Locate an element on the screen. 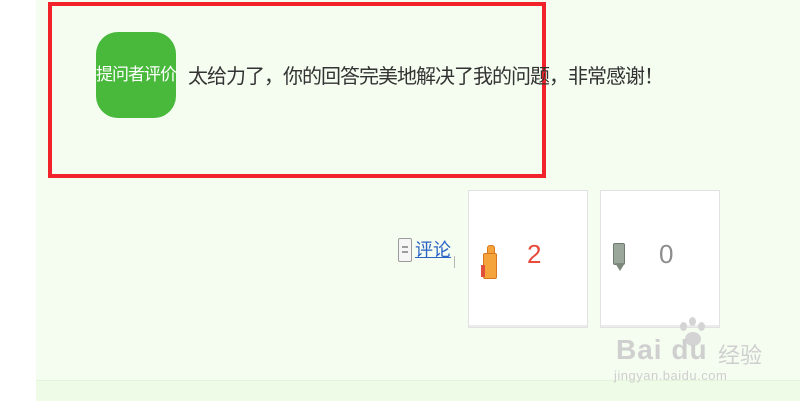 The width and height of the screenshot is (800, 401). upvote-button: 2 is located at coordinates (528, 259).